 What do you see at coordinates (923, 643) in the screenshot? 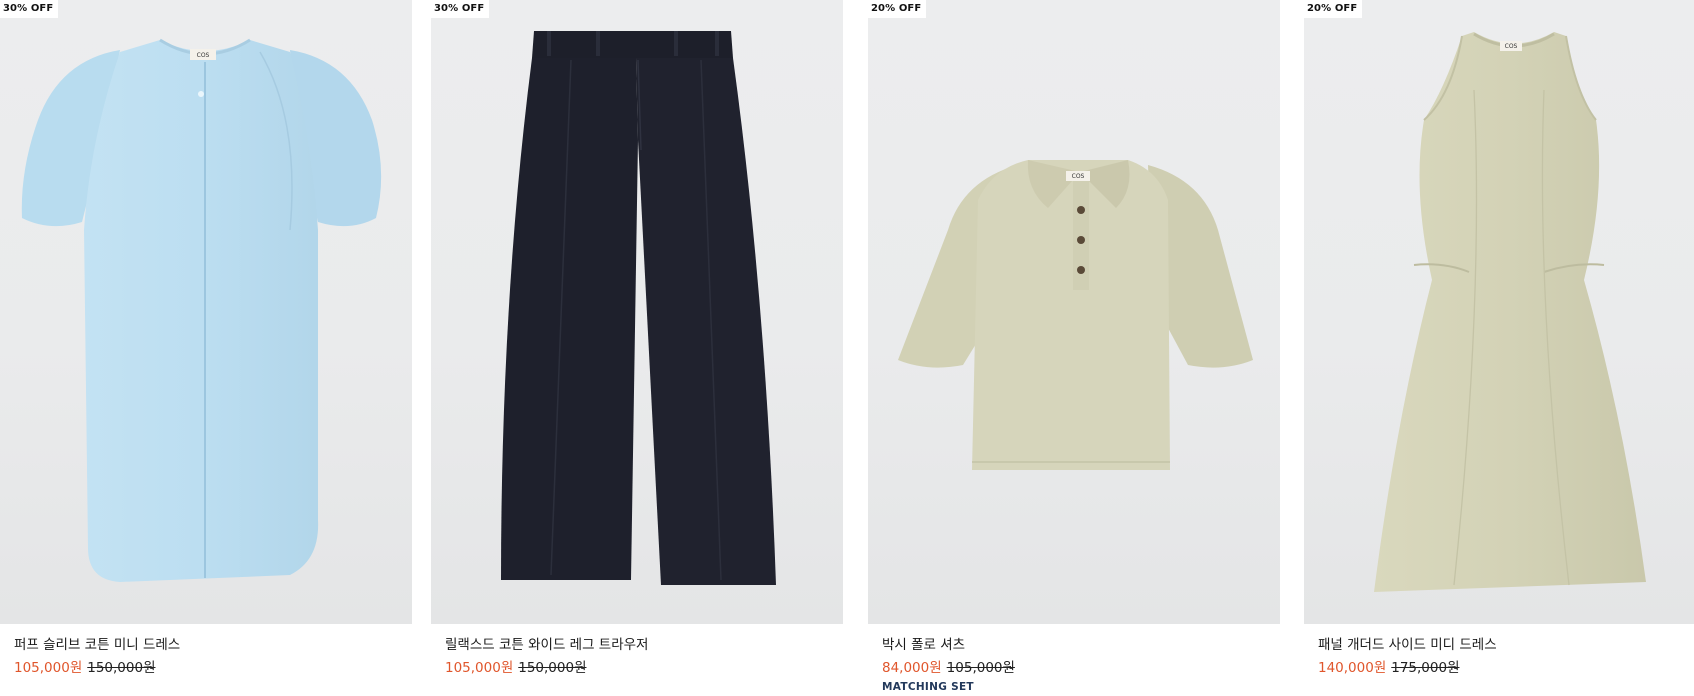
I see `product-name: 박시 폴로 셔츠` at bounding box center [923, 643].